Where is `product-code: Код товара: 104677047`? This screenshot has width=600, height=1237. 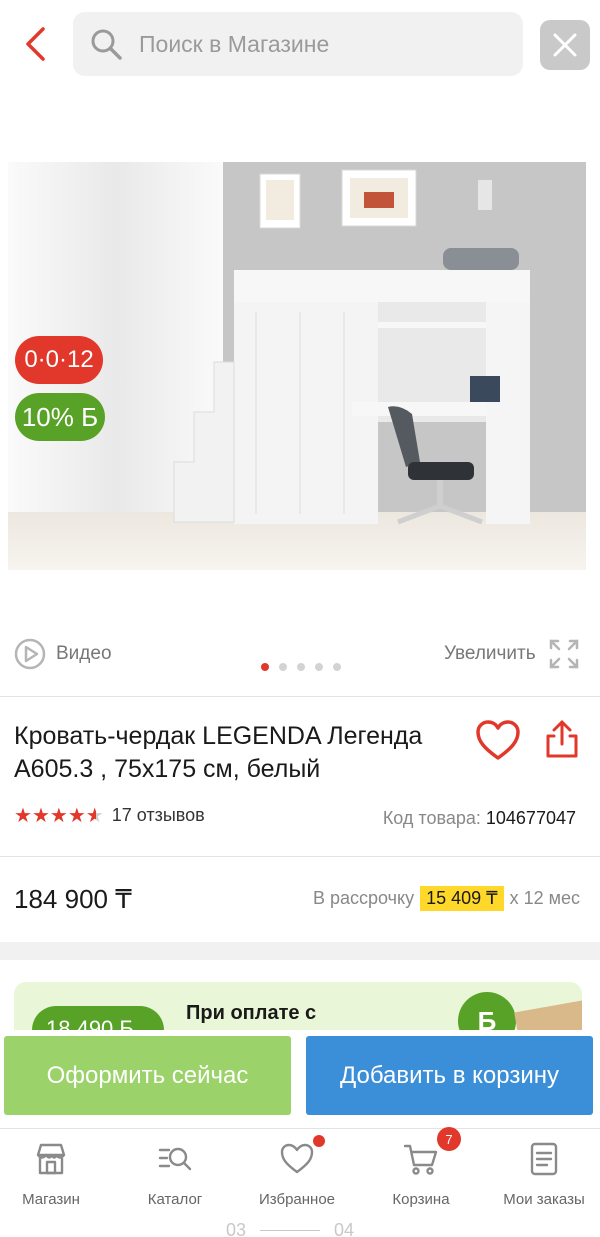 product-code: Код товара: 104677047 is located at coordinates (479, 818).